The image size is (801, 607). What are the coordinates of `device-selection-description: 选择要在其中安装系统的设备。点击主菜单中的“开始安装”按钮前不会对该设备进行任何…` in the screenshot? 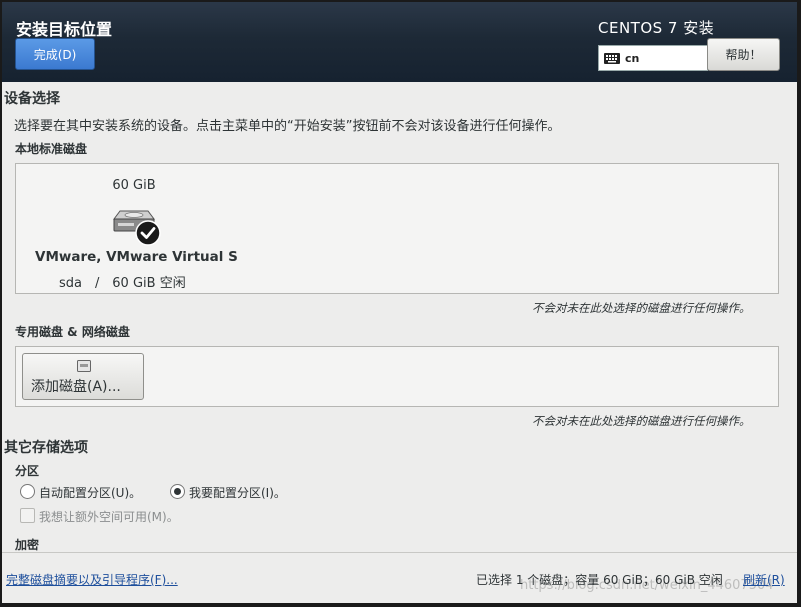 It's located at (287, 126).